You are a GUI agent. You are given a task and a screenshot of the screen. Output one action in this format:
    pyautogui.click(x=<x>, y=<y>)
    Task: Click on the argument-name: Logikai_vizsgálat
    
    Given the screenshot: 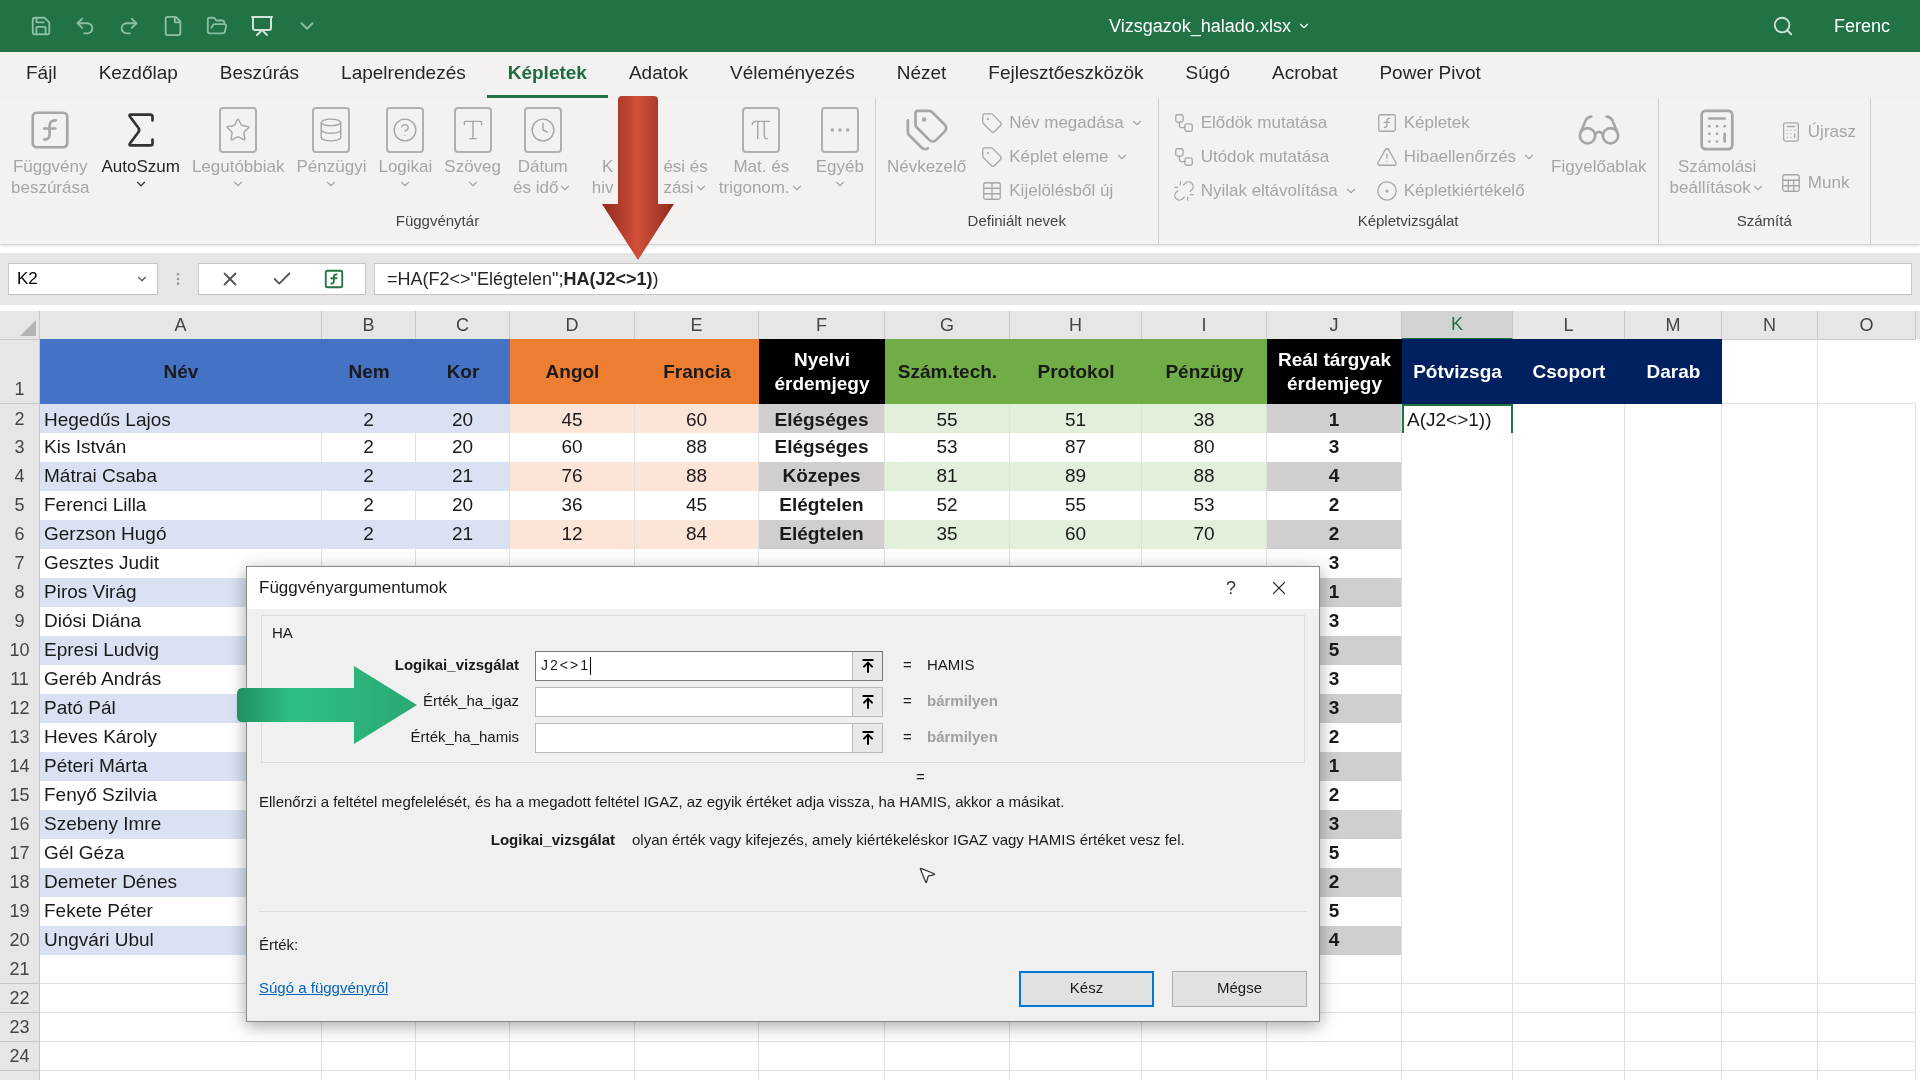 What is the action you would take?
    pyautogui.click(x=552, y=839)
    